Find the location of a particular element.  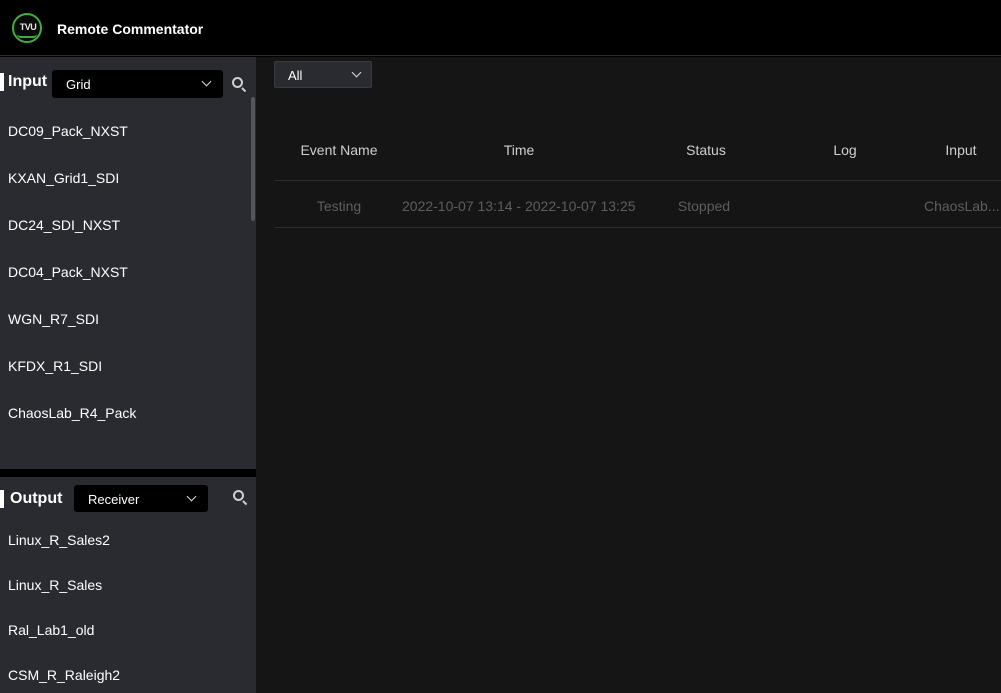

input-list-item: DC24_SDI_NXST is located at coordinates (64, 225).